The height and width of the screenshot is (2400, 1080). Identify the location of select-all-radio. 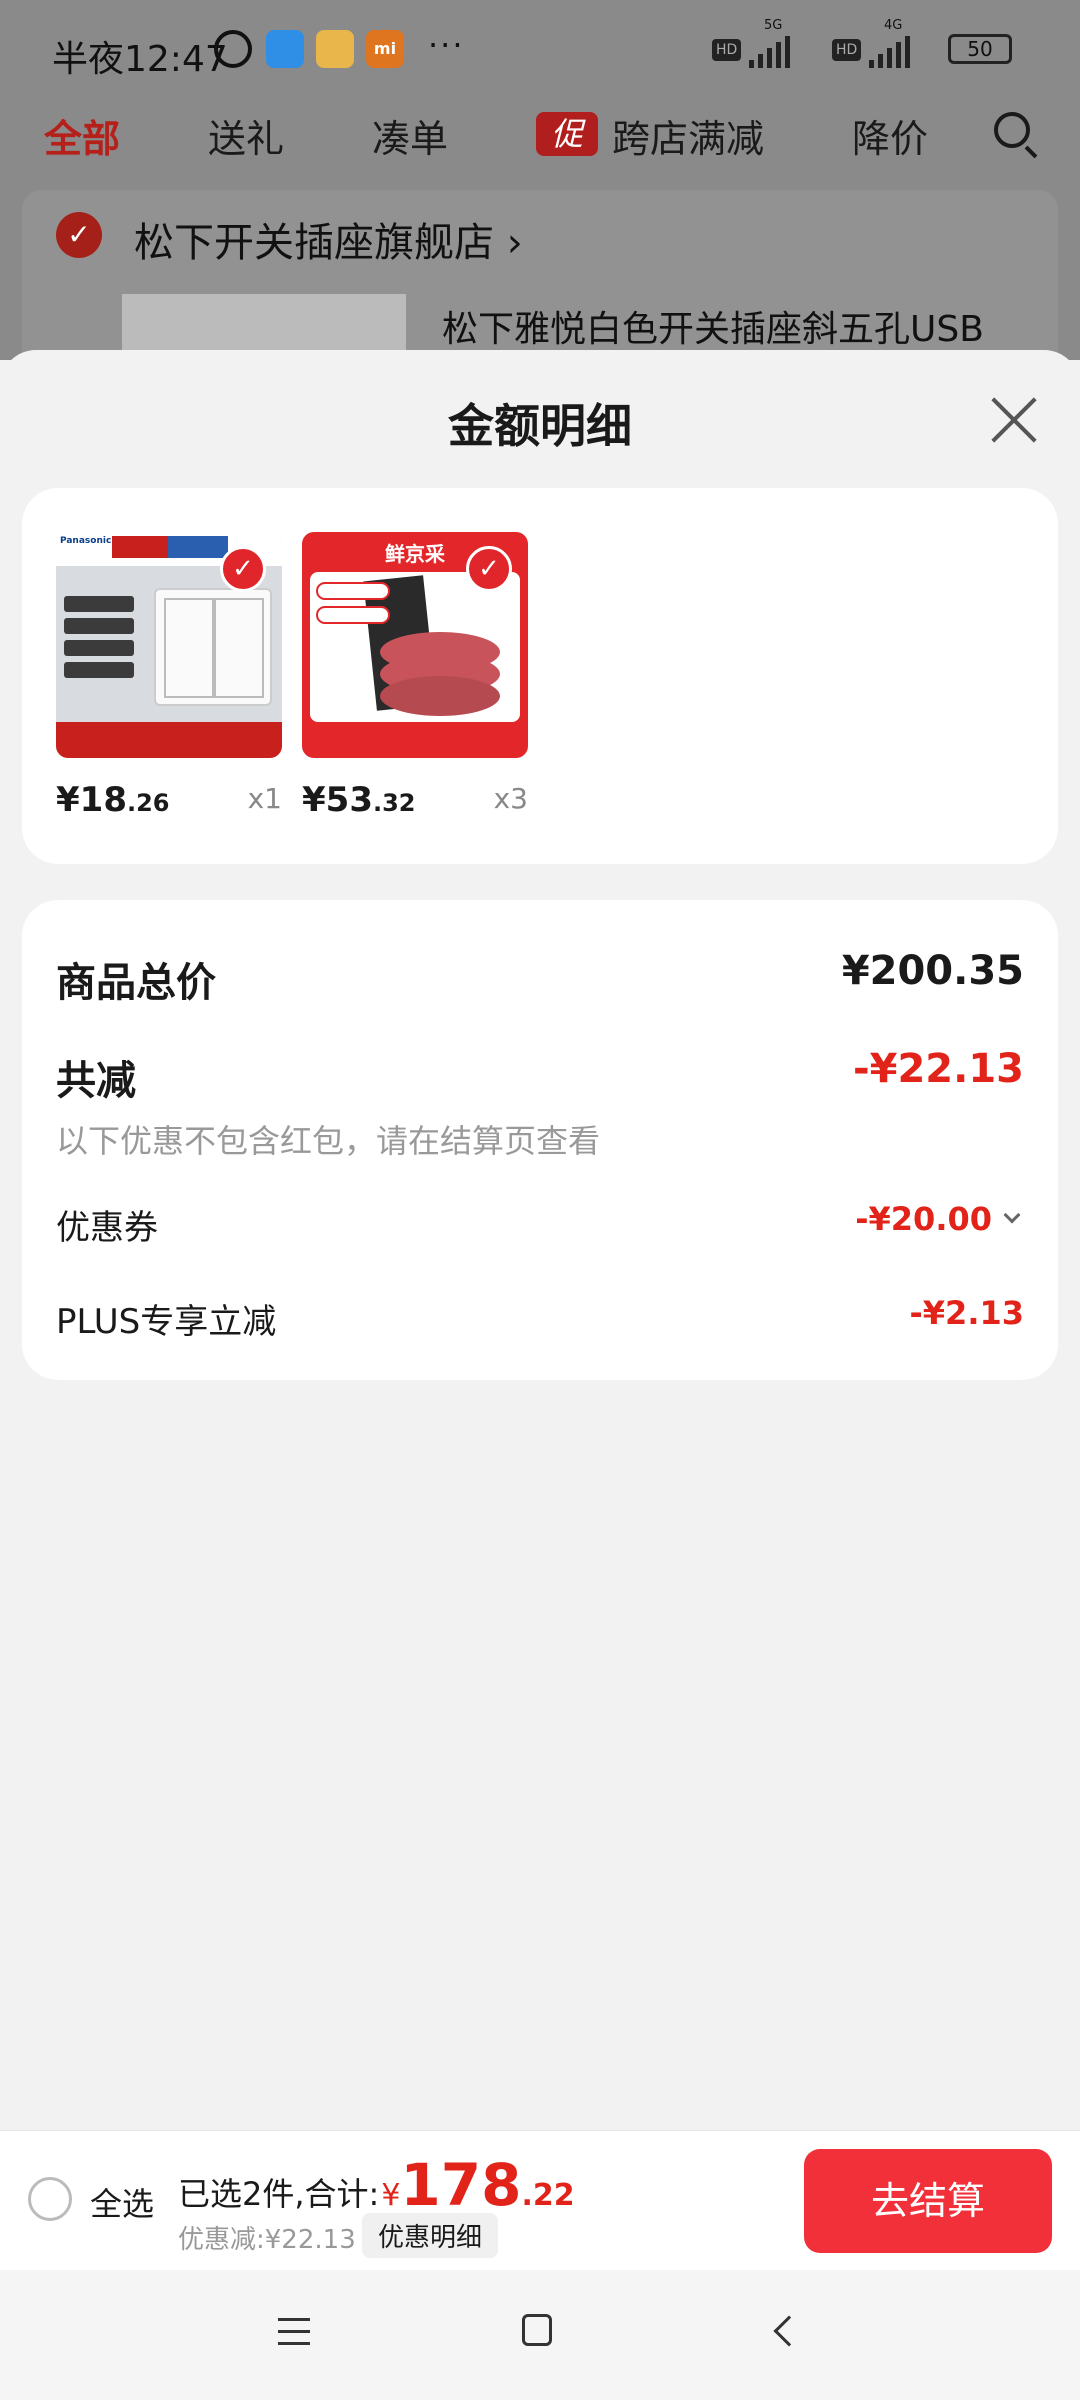
(50, 2199).